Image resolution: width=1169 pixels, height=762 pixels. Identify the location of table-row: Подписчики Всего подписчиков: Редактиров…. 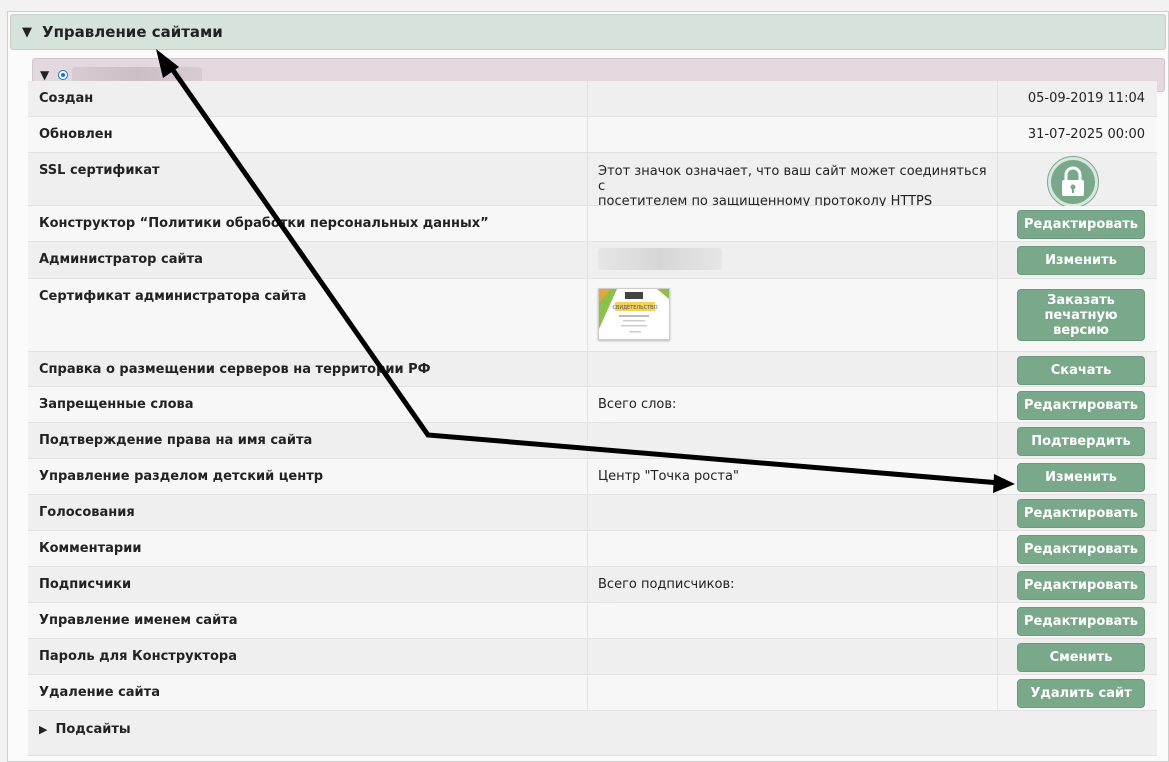
(592, 592).